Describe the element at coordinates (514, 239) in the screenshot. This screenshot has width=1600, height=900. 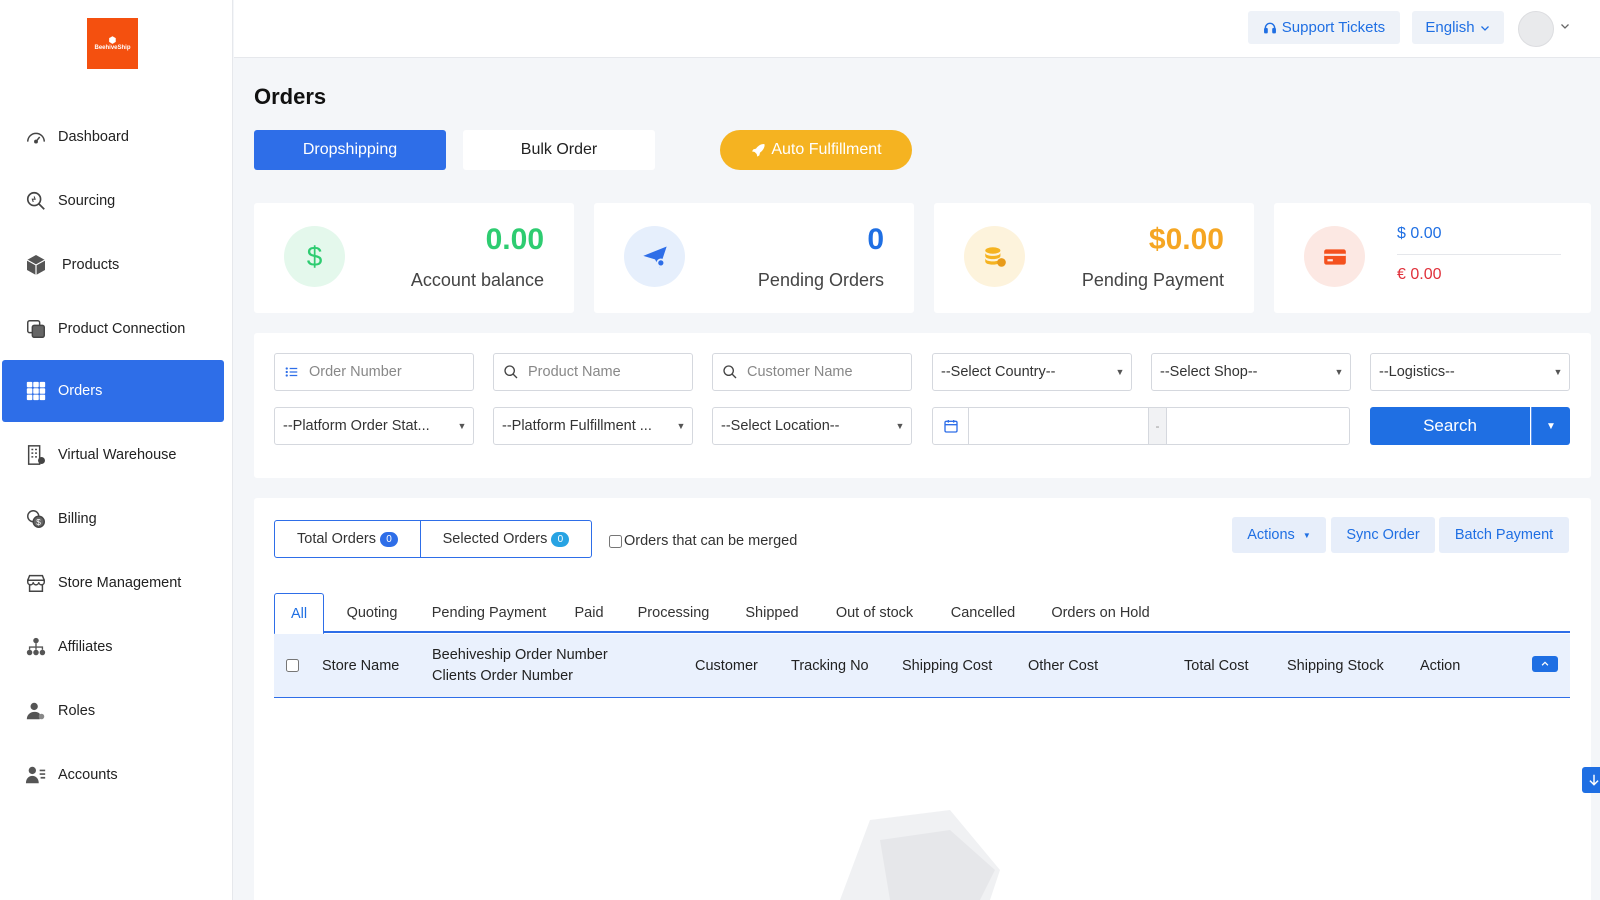
I see `account-balance-value: 0.00` at that location.